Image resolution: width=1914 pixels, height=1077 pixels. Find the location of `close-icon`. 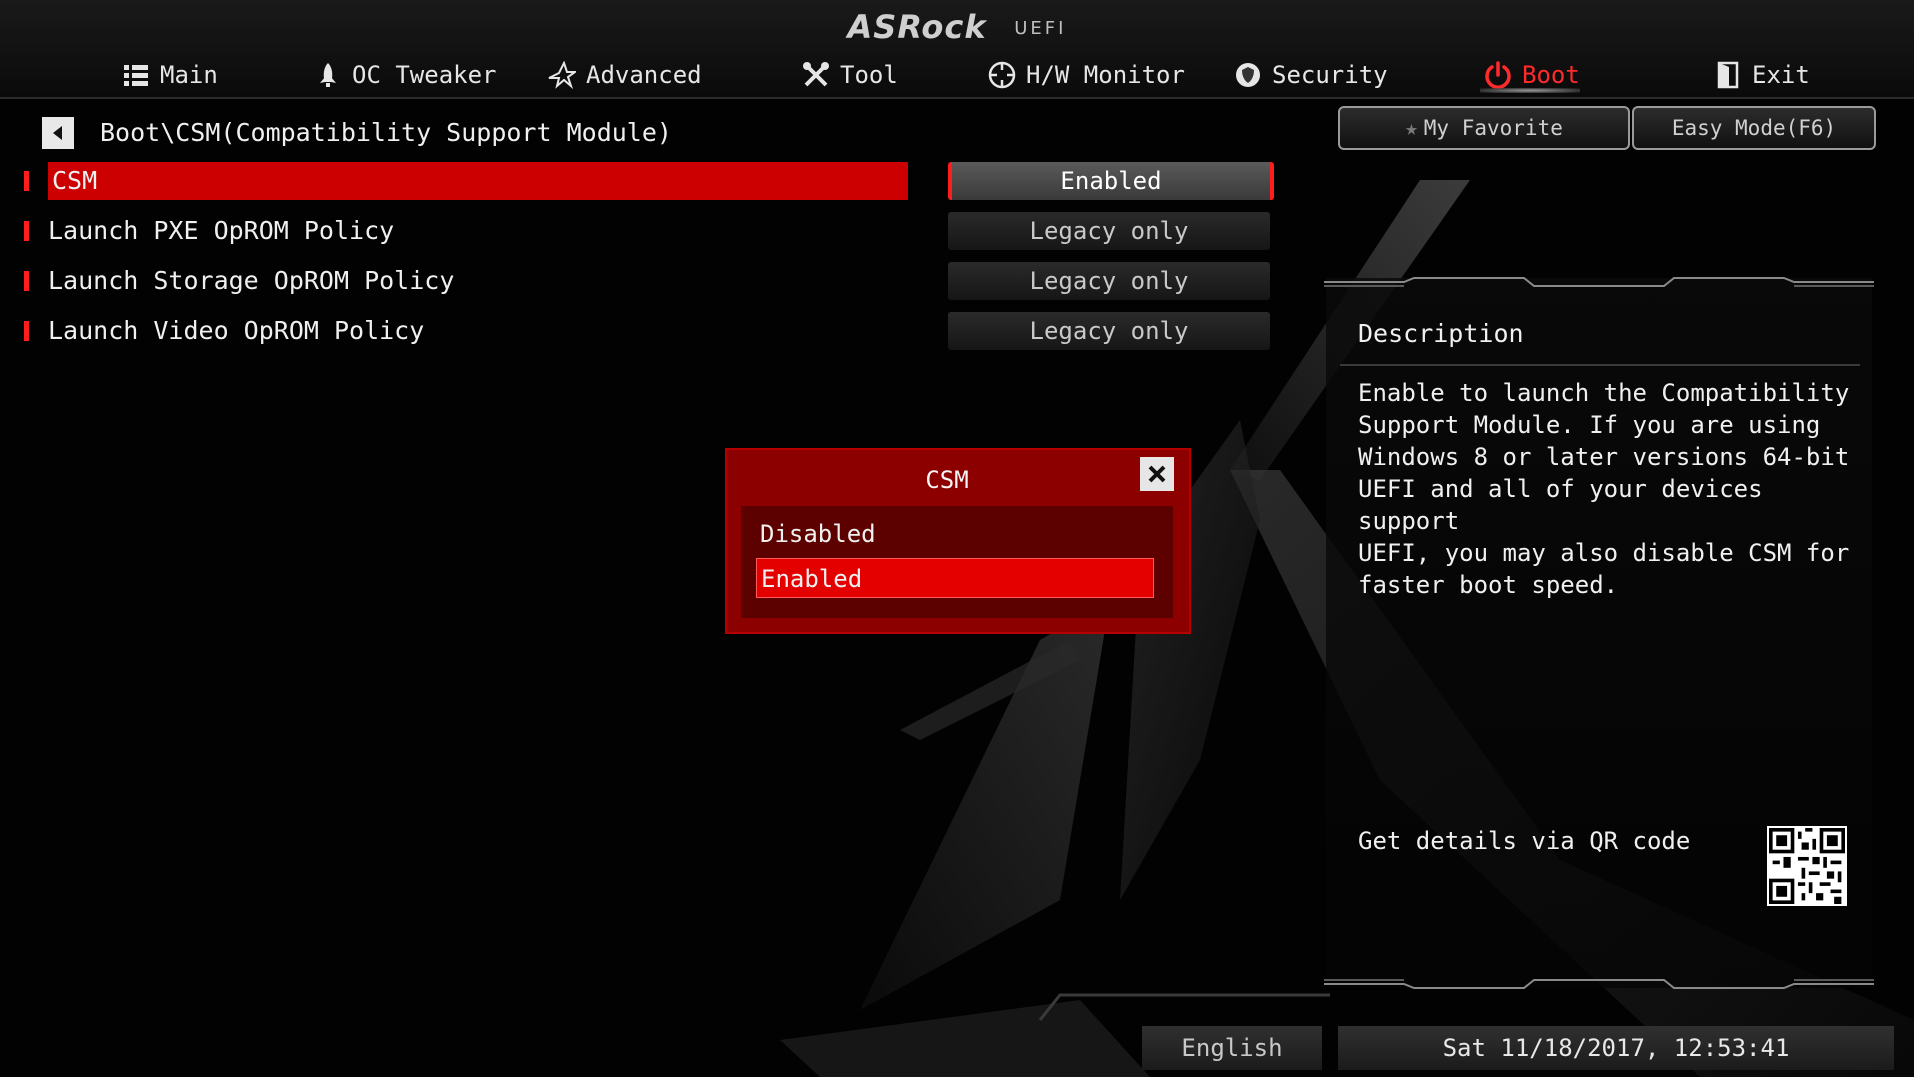

close-icon is located at coordinates (1157, 474).